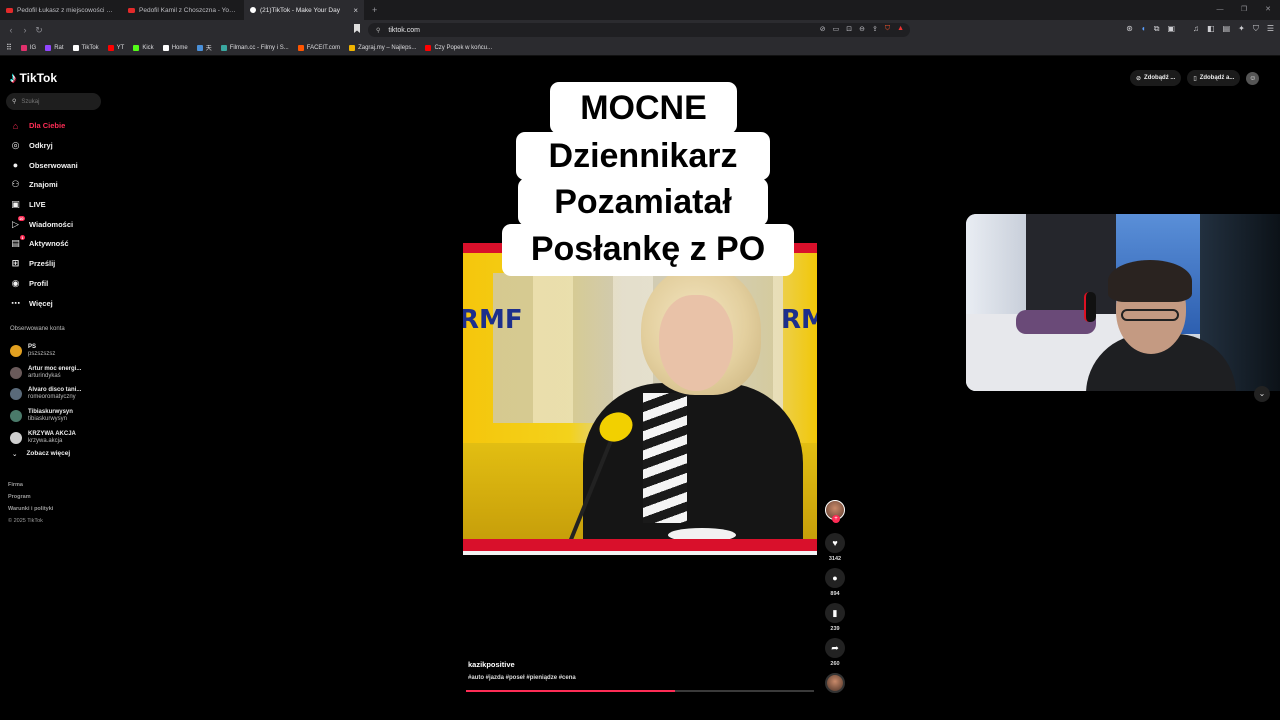 This screenshot has height=720, width=1280. I want to click on minimize-icon: —, so click(1220, 10).